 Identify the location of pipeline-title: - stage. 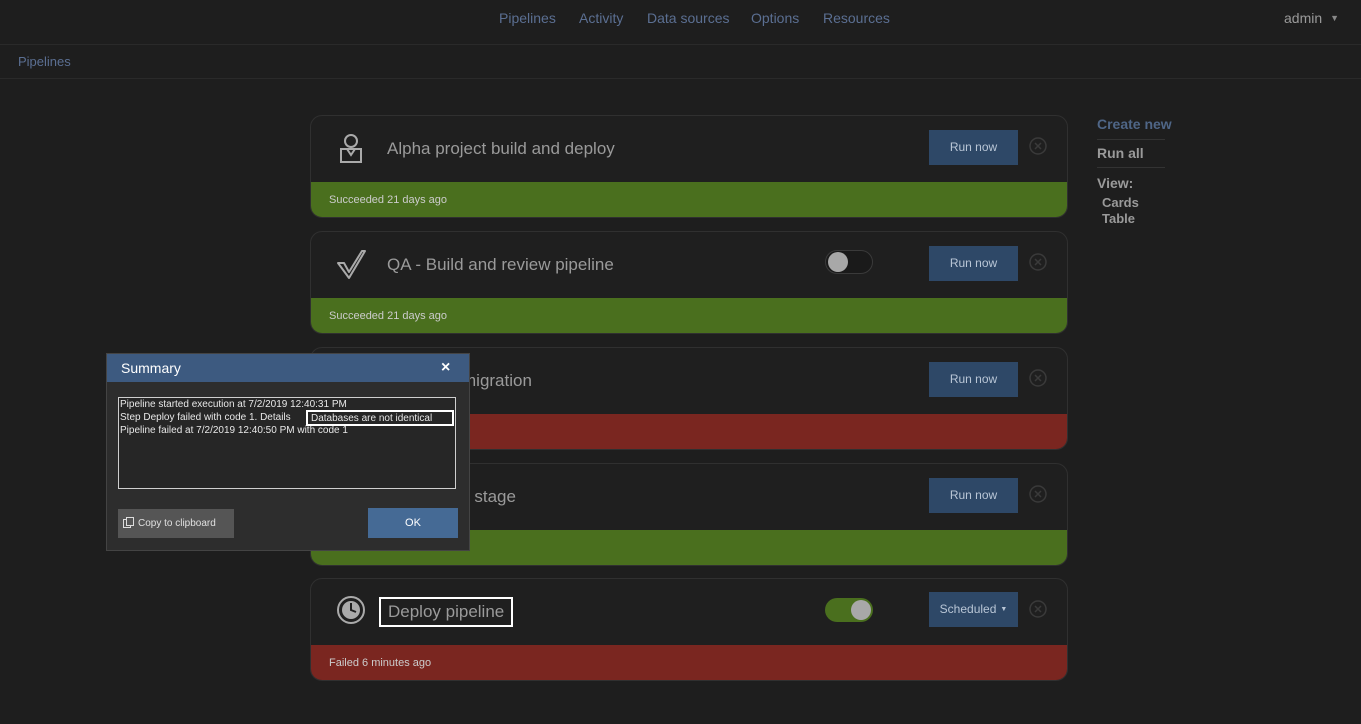
(490, 497).